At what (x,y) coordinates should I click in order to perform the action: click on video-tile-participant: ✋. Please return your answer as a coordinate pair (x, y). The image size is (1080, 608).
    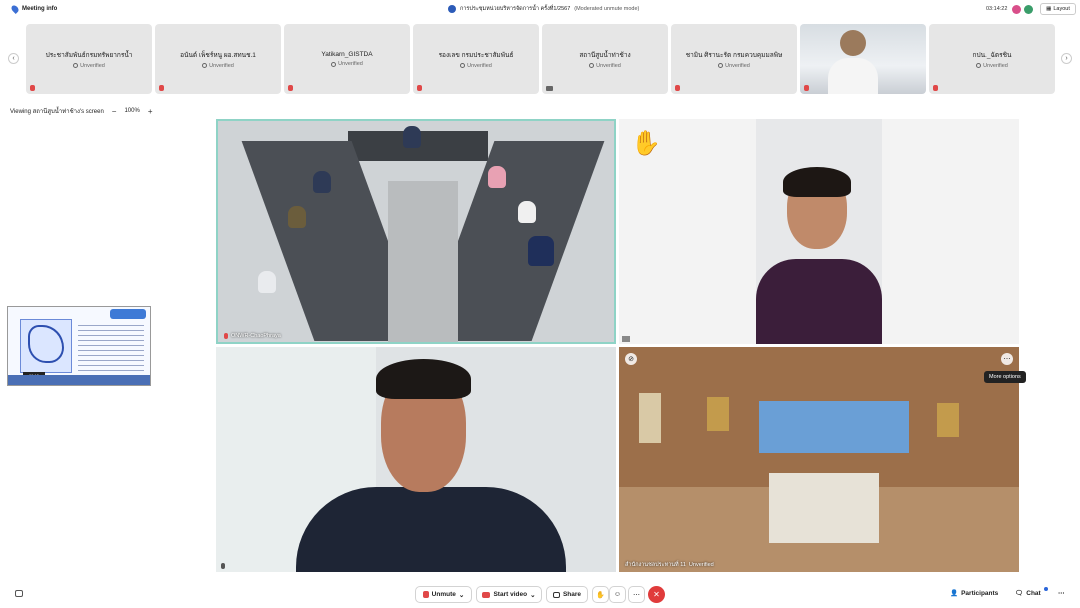
    Looking at the image, I should click on (819, 231).